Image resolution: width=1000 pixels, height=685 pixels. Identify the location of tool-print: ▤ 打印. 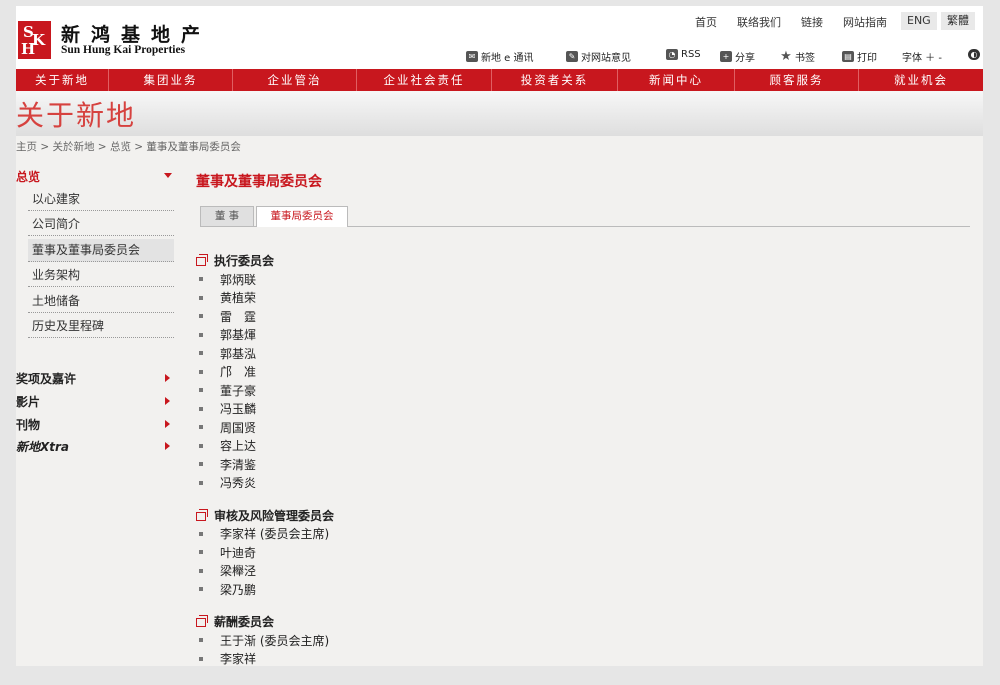
(859, 56).